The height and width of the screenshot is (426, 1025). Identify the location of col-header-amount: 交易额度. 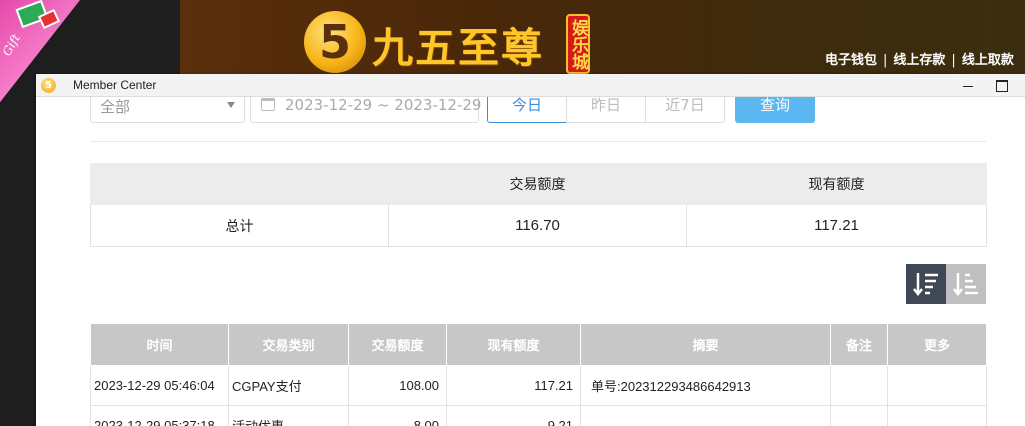
(397, 345).